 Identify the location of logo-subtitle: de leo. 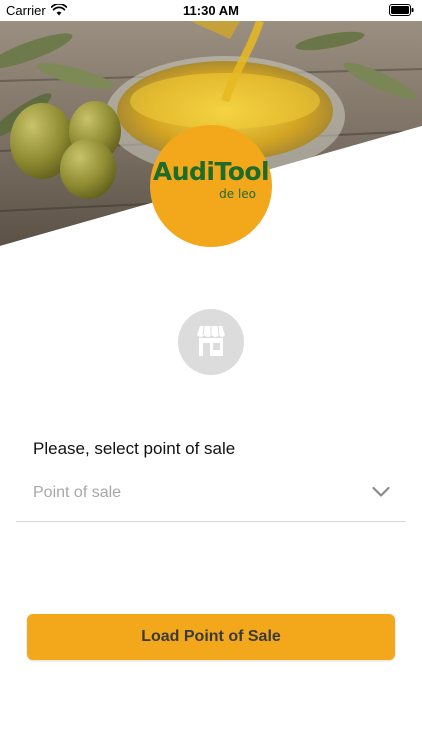
(237, 194).